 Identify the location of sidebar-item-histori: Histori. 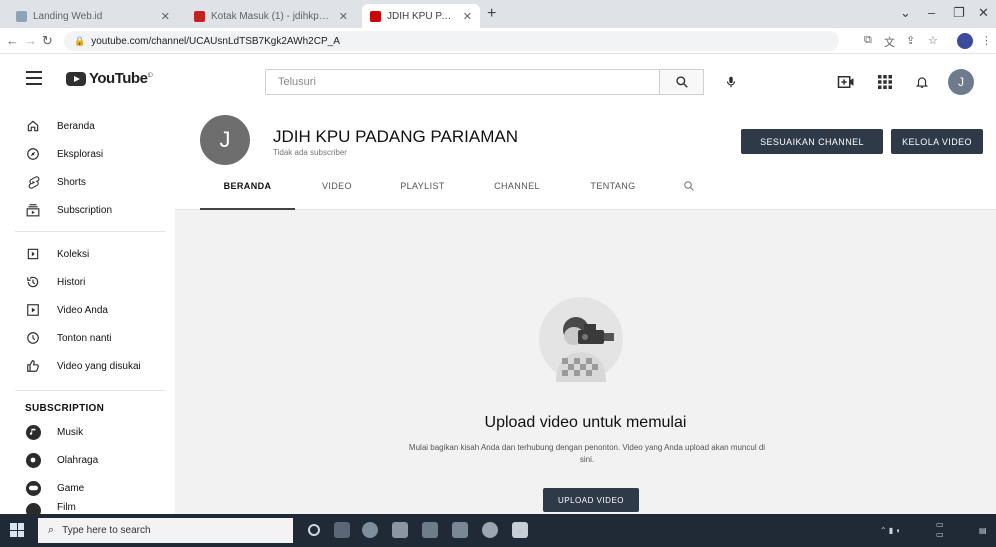
(87, 282).